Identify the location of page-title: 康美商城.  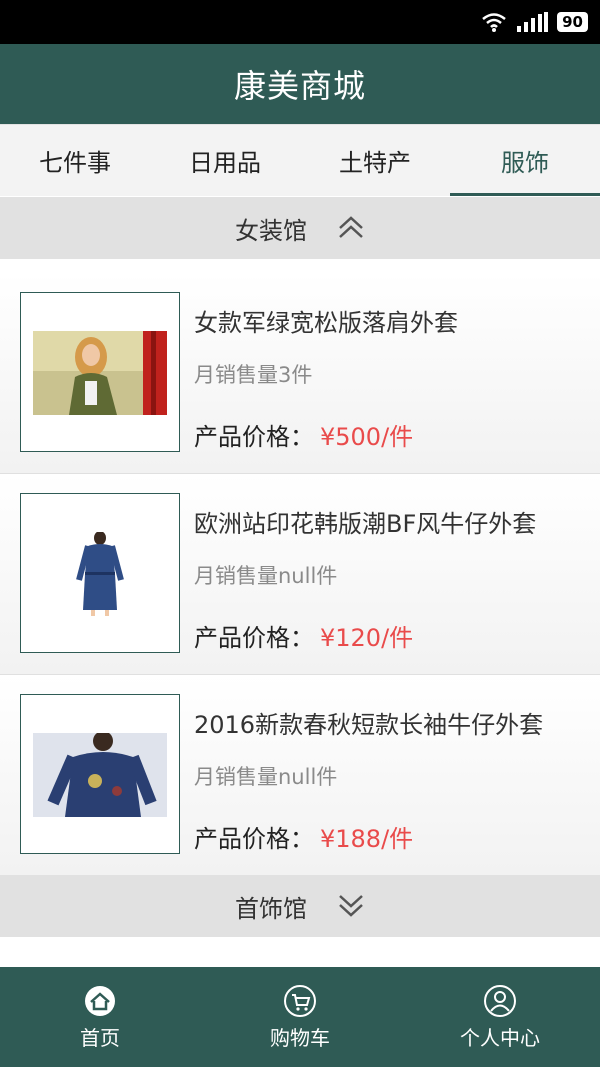
(299, 86).